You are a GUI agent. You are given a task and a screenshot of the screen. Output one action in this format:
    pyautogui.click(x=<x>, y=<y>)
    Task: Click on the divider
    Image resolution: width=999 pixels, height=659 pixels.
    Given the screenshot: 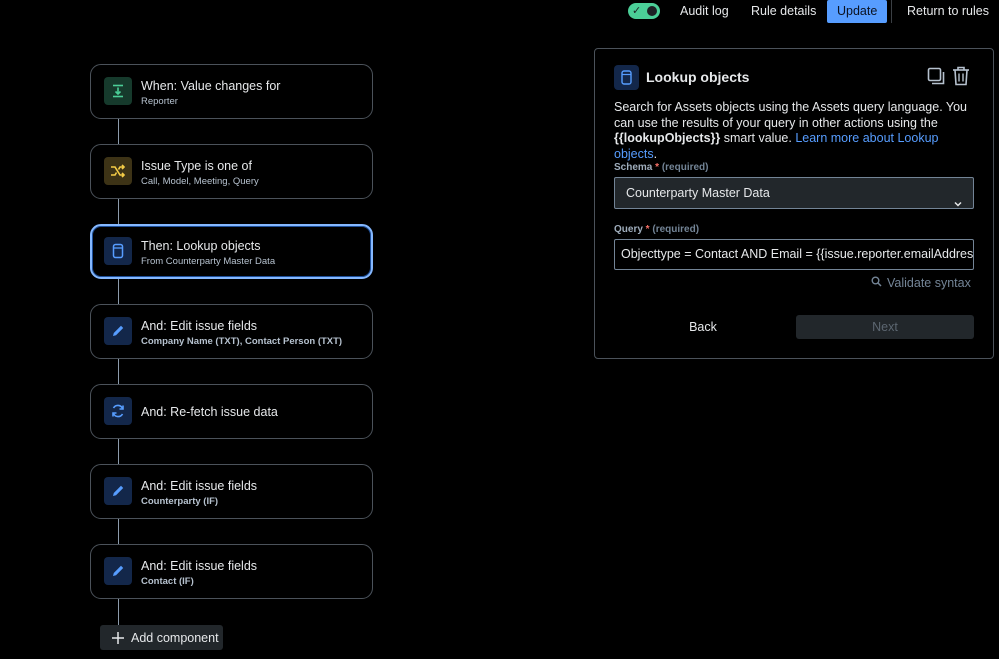 What is the action you would take?
    pyautogui.click(x=891, y=11)
    